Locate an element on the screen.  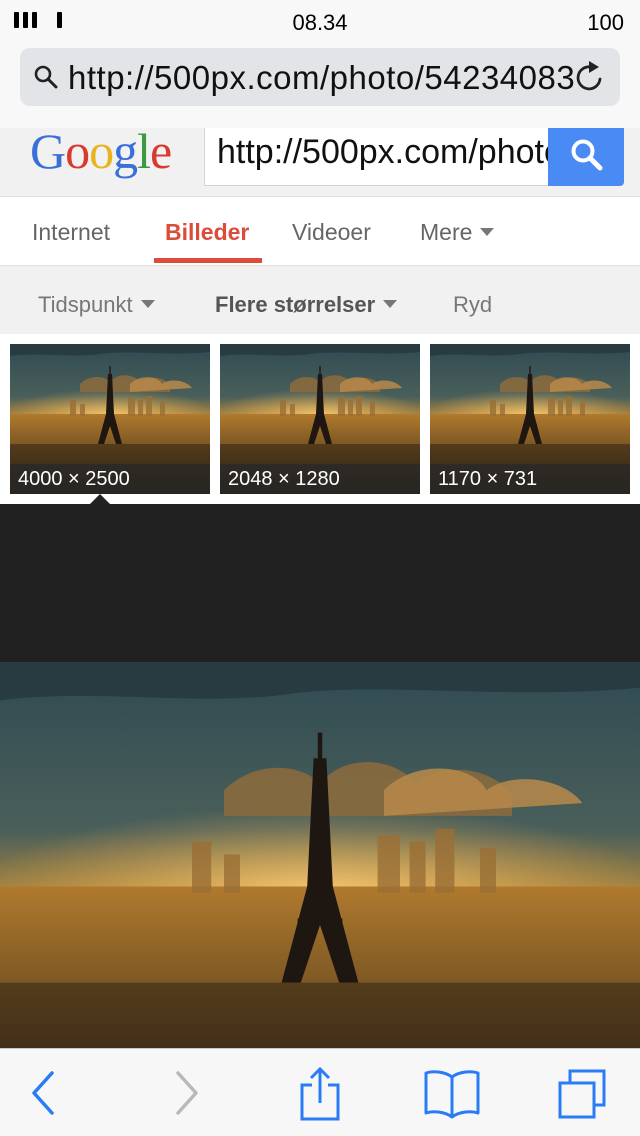
thumbnail-size-label: 4000 × 2500 is located at coordinates (110, 479).